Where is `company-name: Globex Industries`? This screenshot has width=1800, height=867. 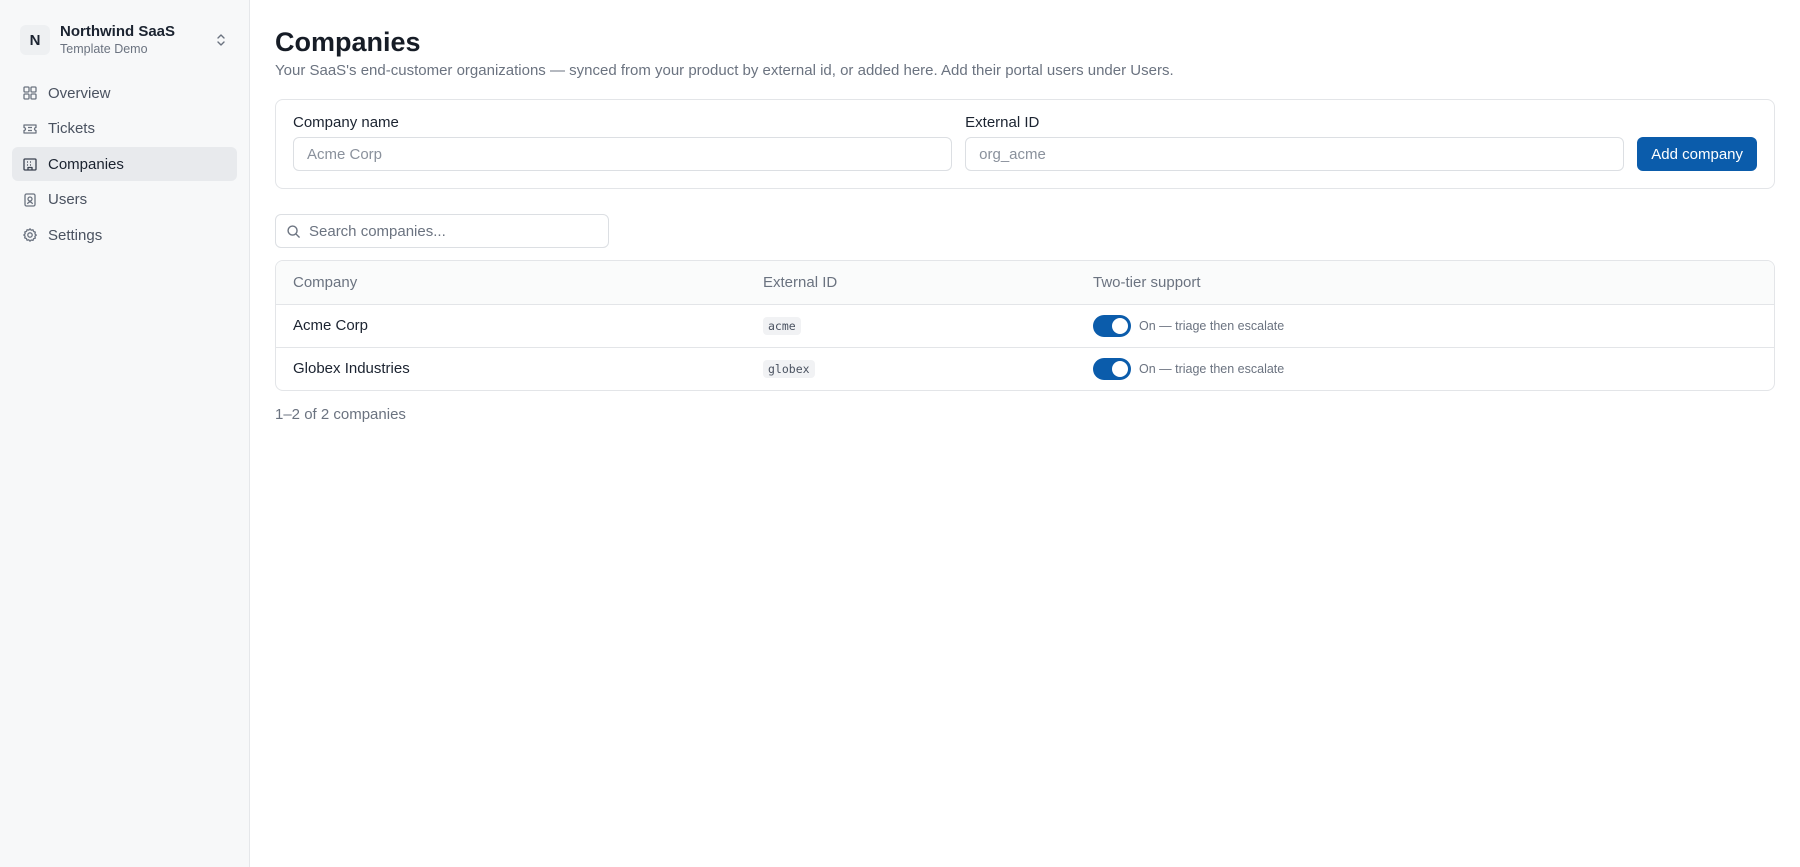
company-name: Globex Industries is located at coordinates (351, 368).